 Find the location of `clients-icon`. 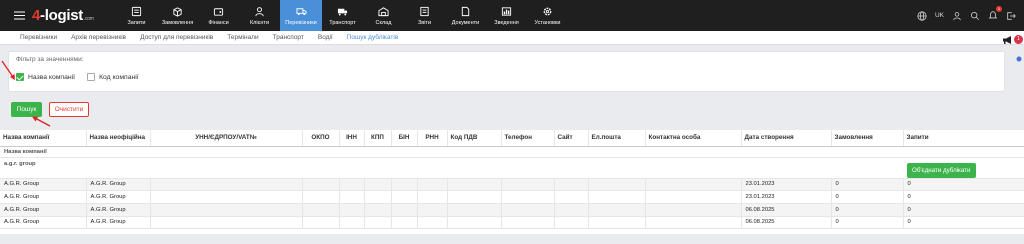

clients-icon is located at coordinates (259, 11).